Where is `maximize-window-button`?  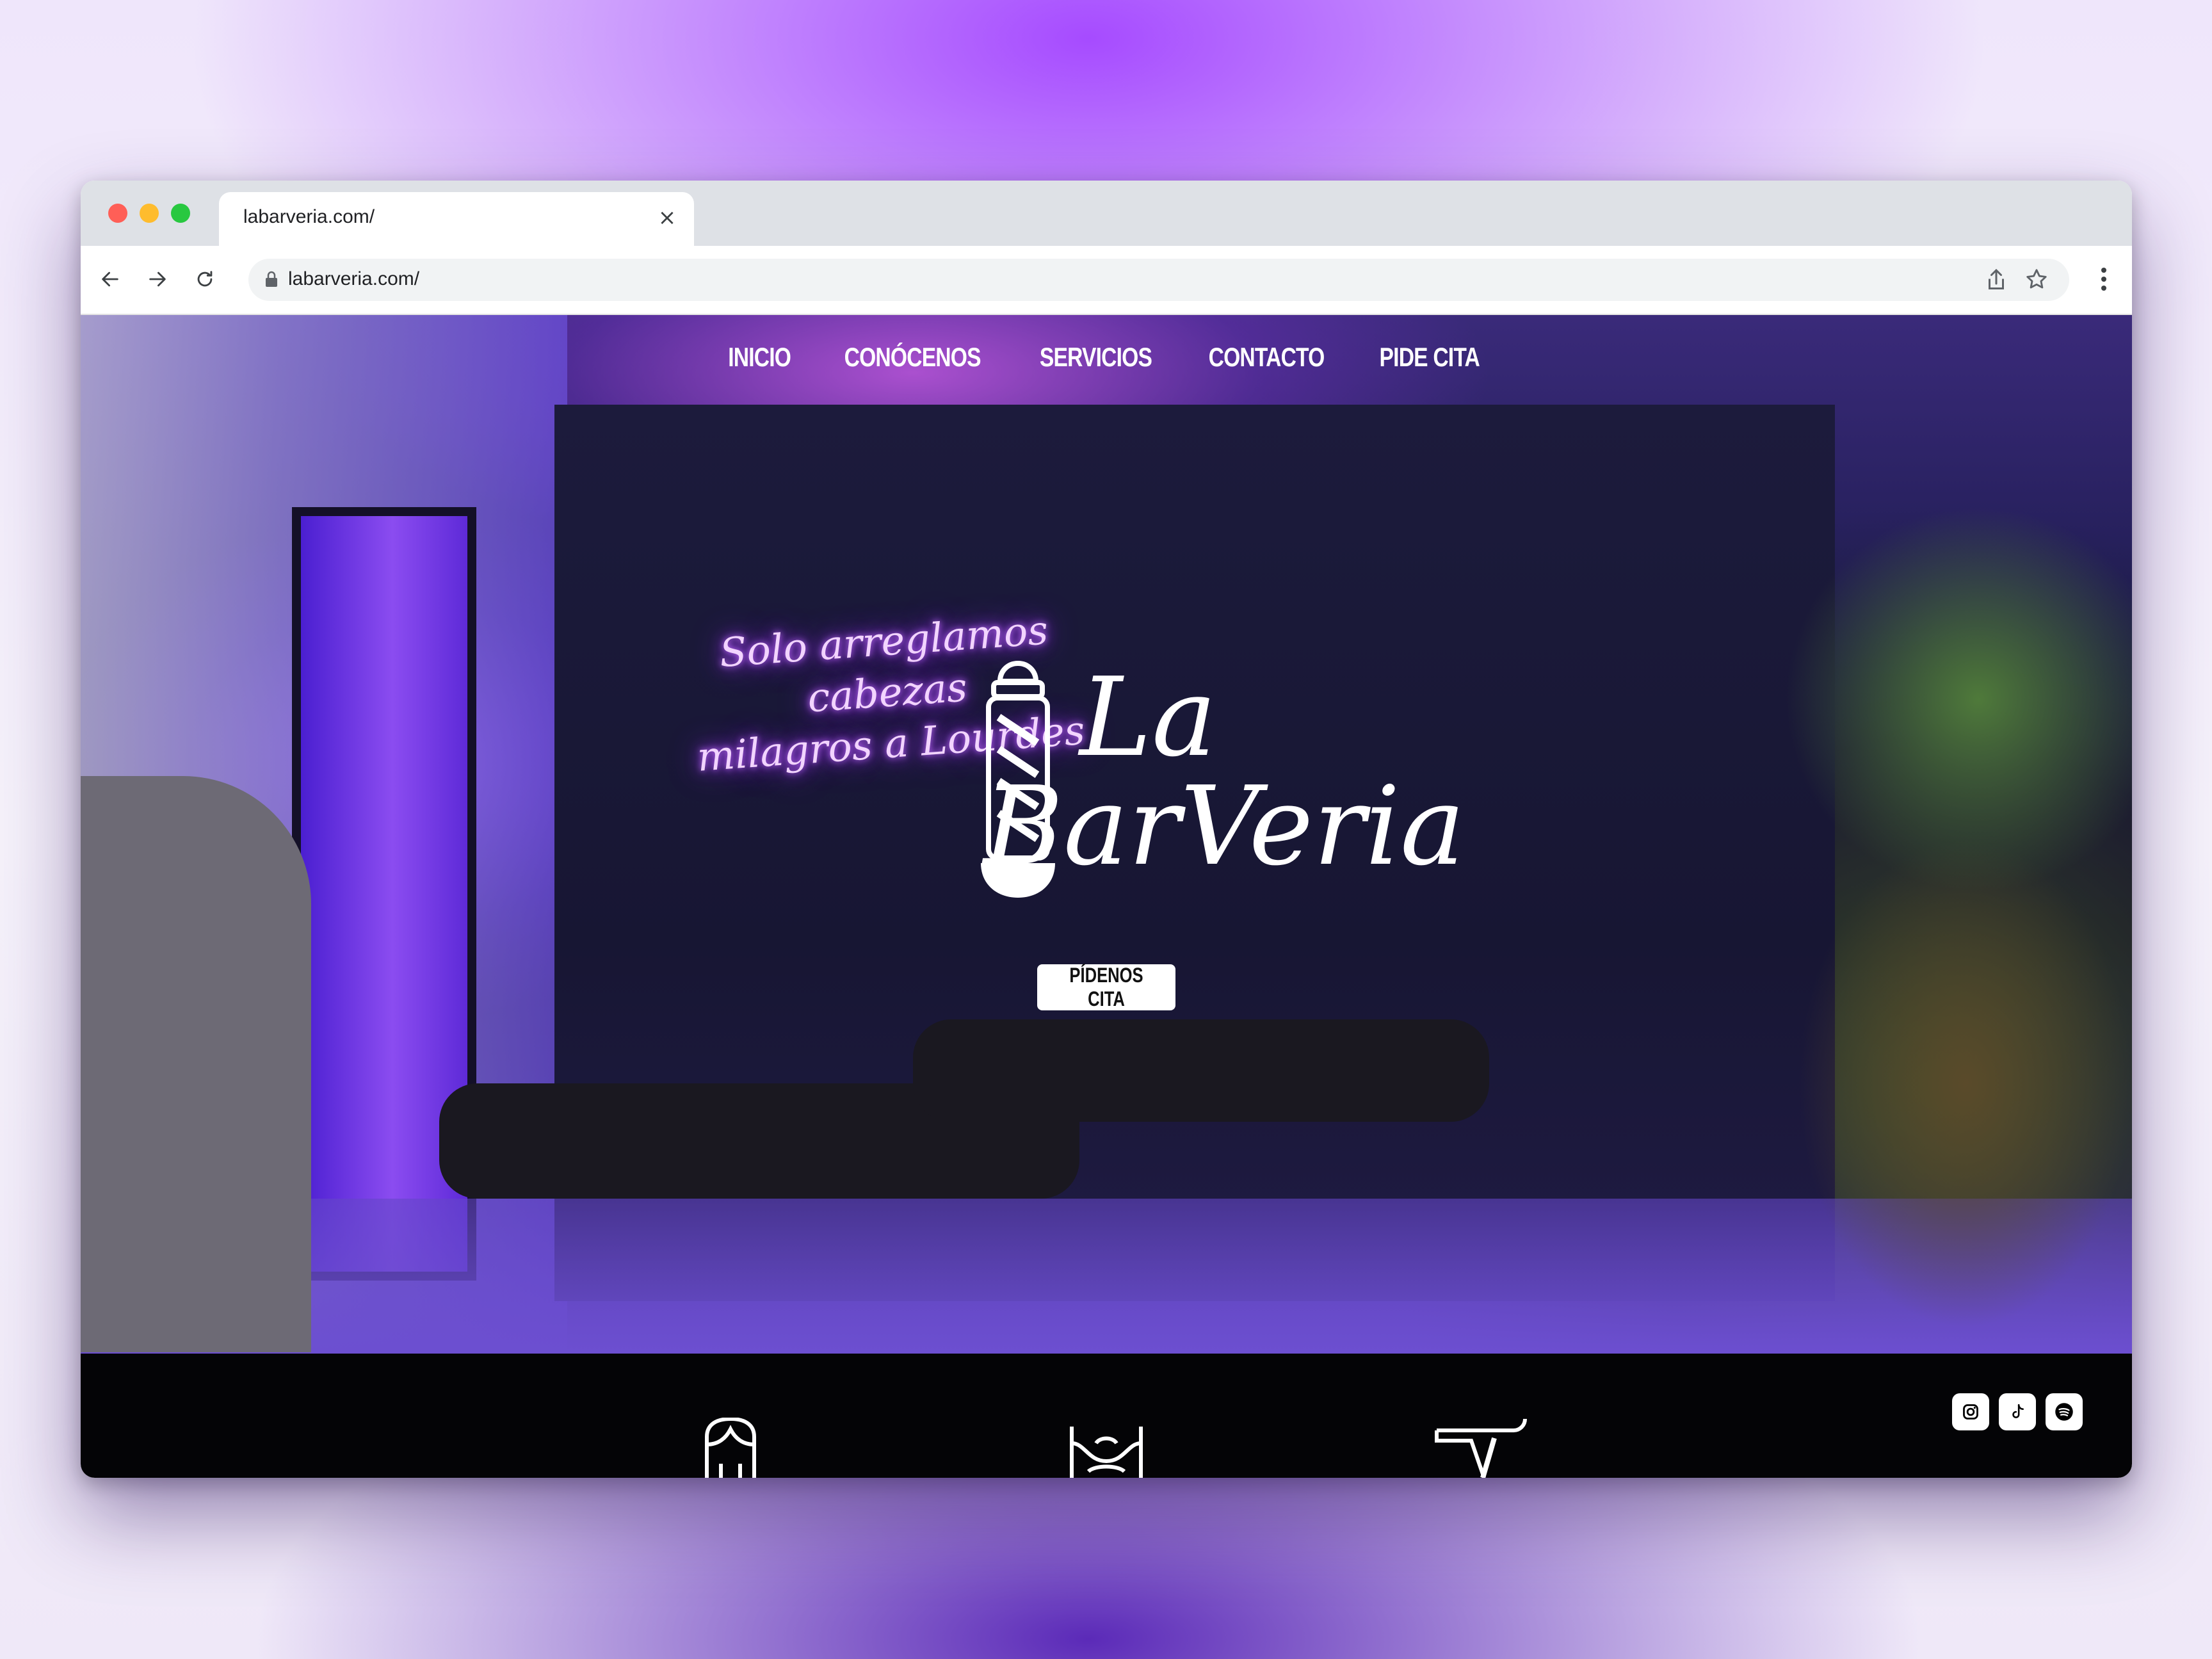
maximize-window-button is located at coordinates (180, 213).